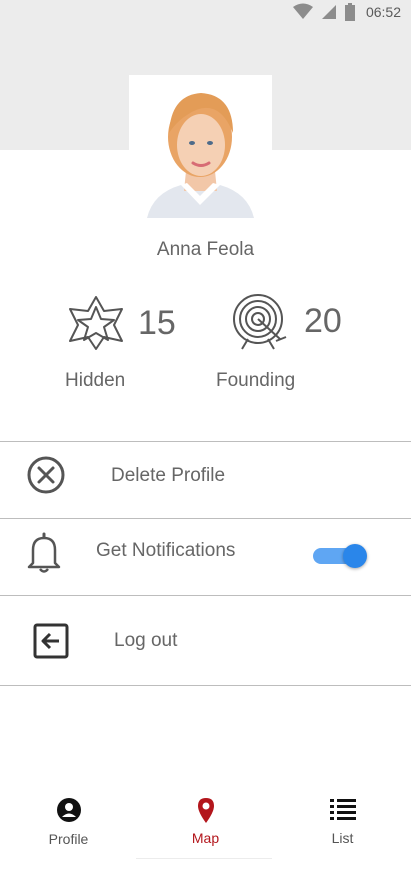  I want to click on profile-name: Anna Feola, so click(205, 249).